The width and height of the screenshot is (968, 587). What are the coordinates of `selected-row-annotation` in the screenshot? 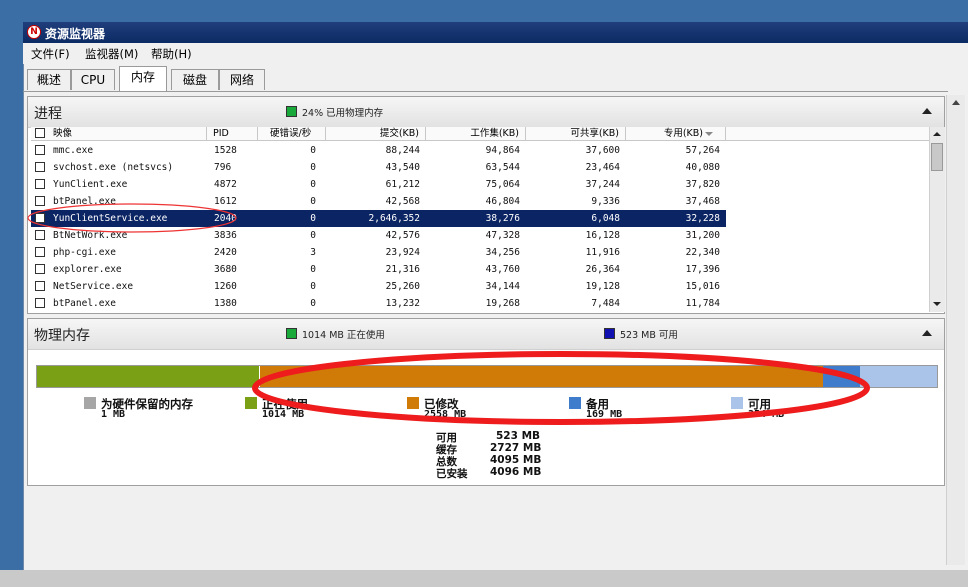 It's located at (132, 218).